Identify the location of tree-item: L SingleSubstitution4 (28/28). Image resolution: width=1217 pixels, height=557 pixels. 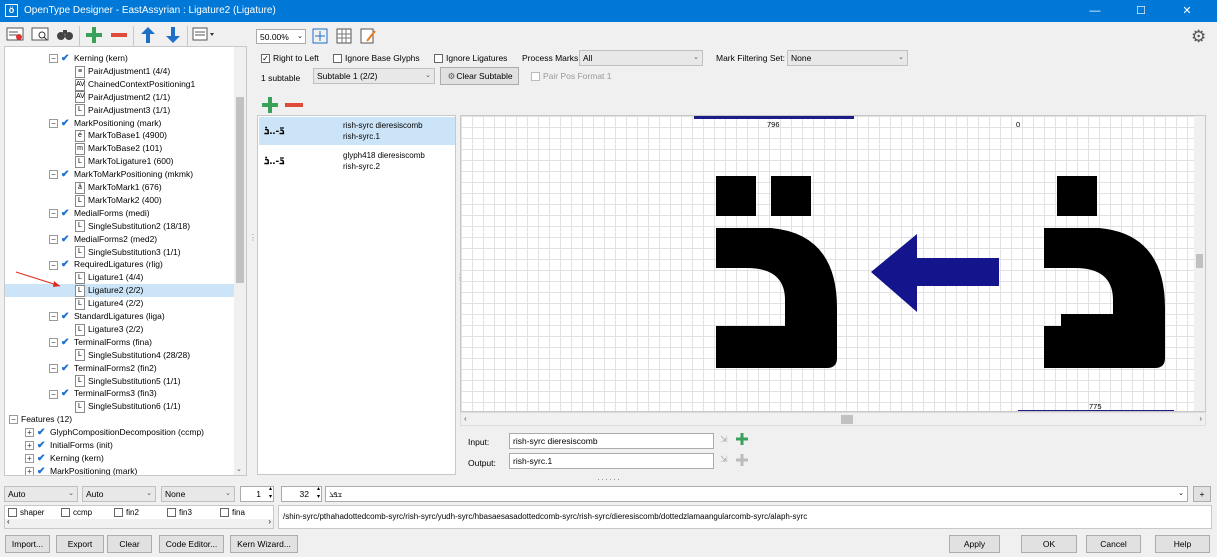
(120, 355).